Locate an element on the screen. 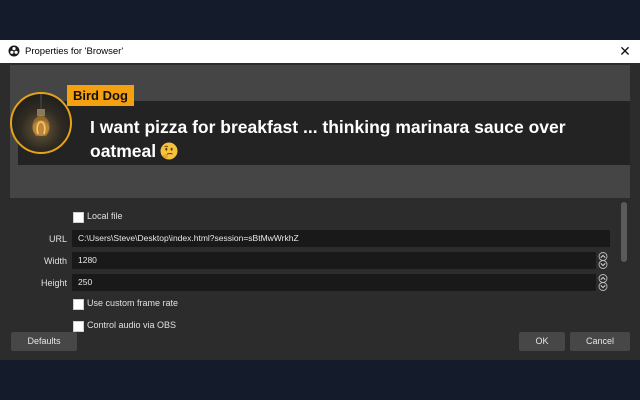 This screenshot has width=640, height=400. height-label: Height is located at coordinates (53, 283).